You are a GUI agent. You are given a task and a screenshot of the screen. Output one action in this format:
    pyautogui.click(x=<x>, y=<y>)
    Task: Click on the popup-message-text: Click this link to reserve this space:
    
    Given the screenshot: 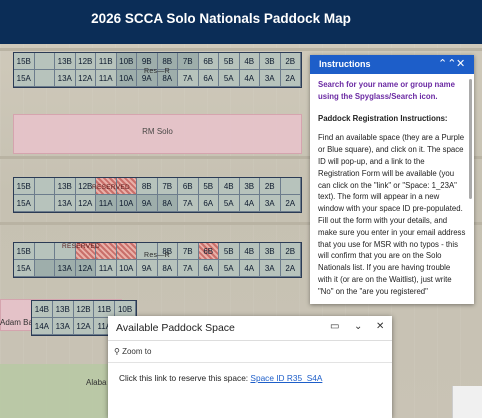 What is the action you would take?
    pyautogui.click(x=184, y=378)
    